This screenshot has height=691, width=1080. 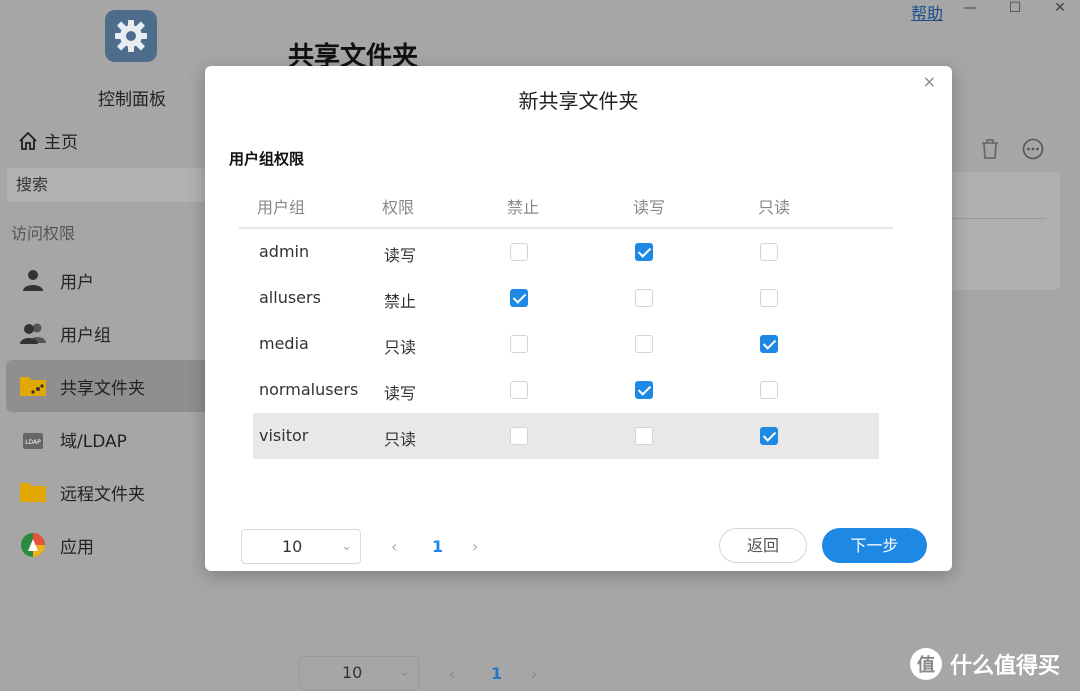 I want to click on background-page-size-select: 10 ⌄, so click(x=359, y=673).